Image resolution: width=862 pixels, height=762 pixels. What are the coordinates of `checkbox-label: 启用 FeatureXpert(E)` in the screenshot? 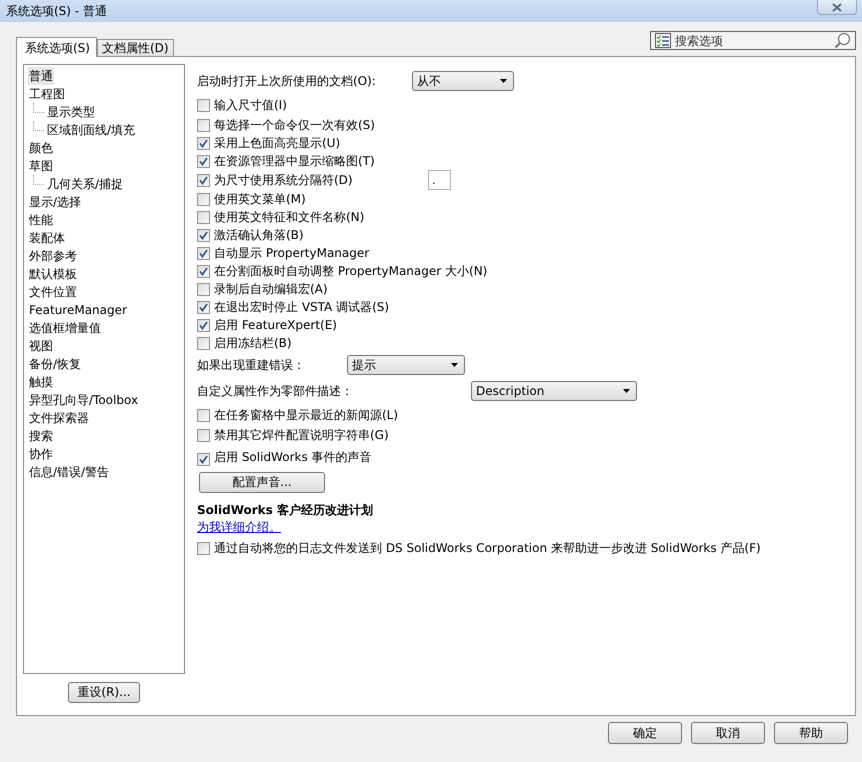 It's located at (275, 325).